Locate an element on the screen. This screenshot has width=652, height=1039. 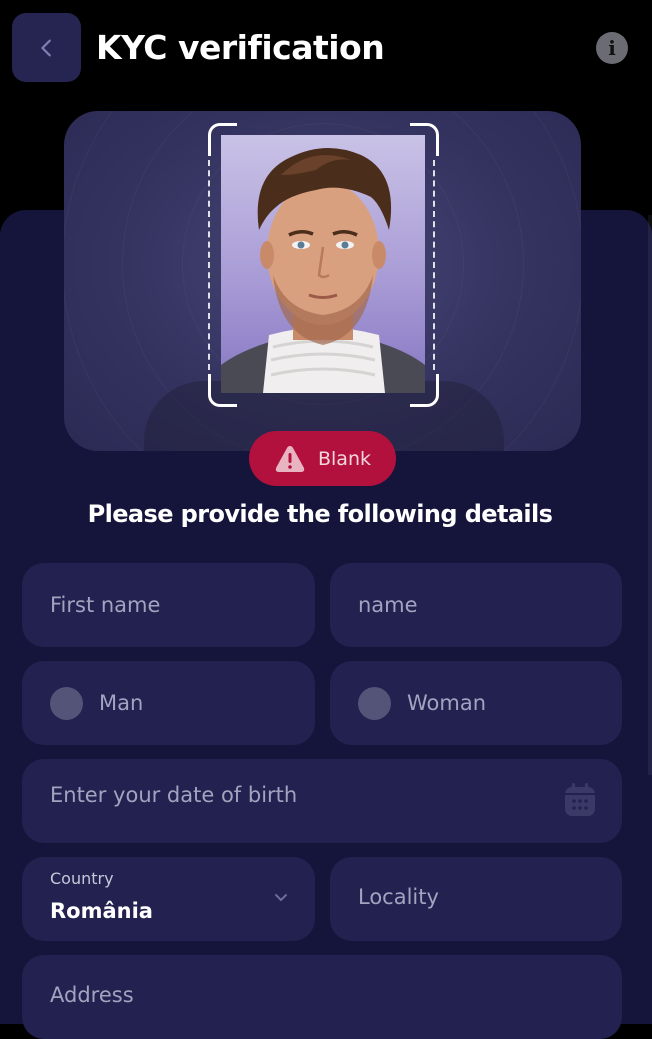
back-button is located at coordinates (46, 47).